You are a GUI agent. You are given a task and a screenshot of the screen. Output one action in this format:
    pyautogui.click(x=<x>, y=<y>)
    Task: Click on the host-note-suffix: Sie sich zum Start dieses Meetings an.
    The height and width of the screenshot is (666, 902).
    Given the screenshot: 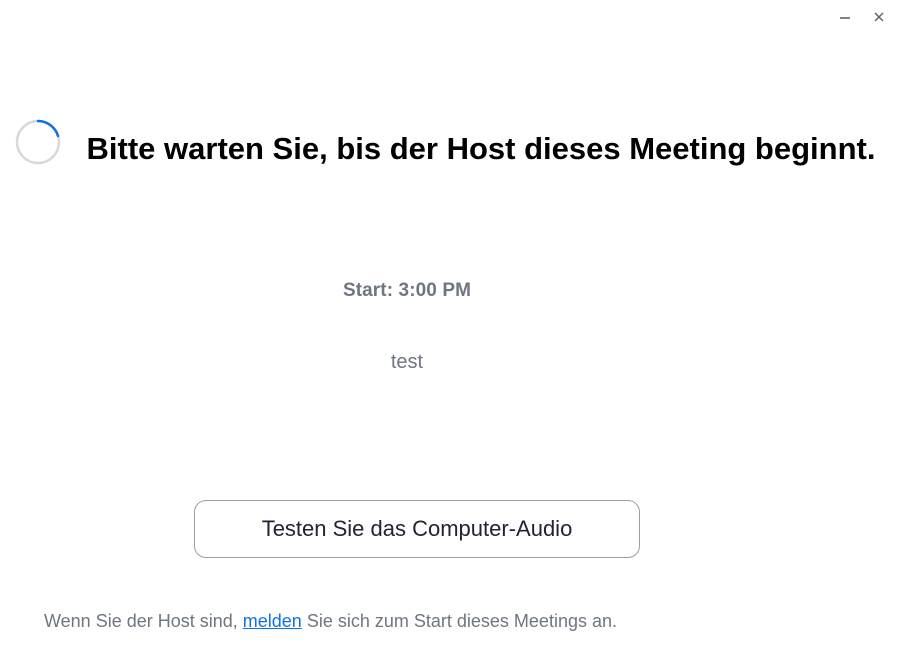 What is the action you would take?
    pyautogui.click(x=461, y=621)
    